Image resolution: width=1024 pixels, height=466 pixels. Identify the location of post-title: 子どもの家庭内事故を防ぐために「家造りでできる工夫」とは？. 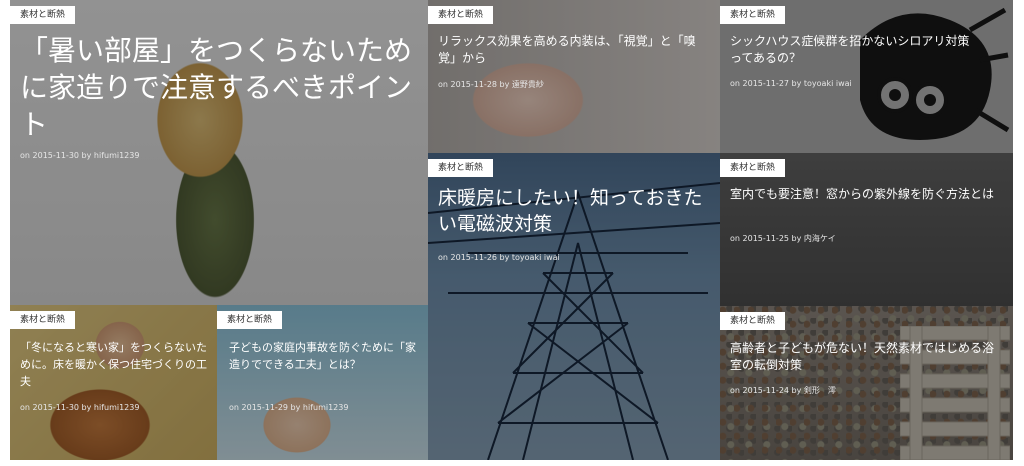
(324, 356).